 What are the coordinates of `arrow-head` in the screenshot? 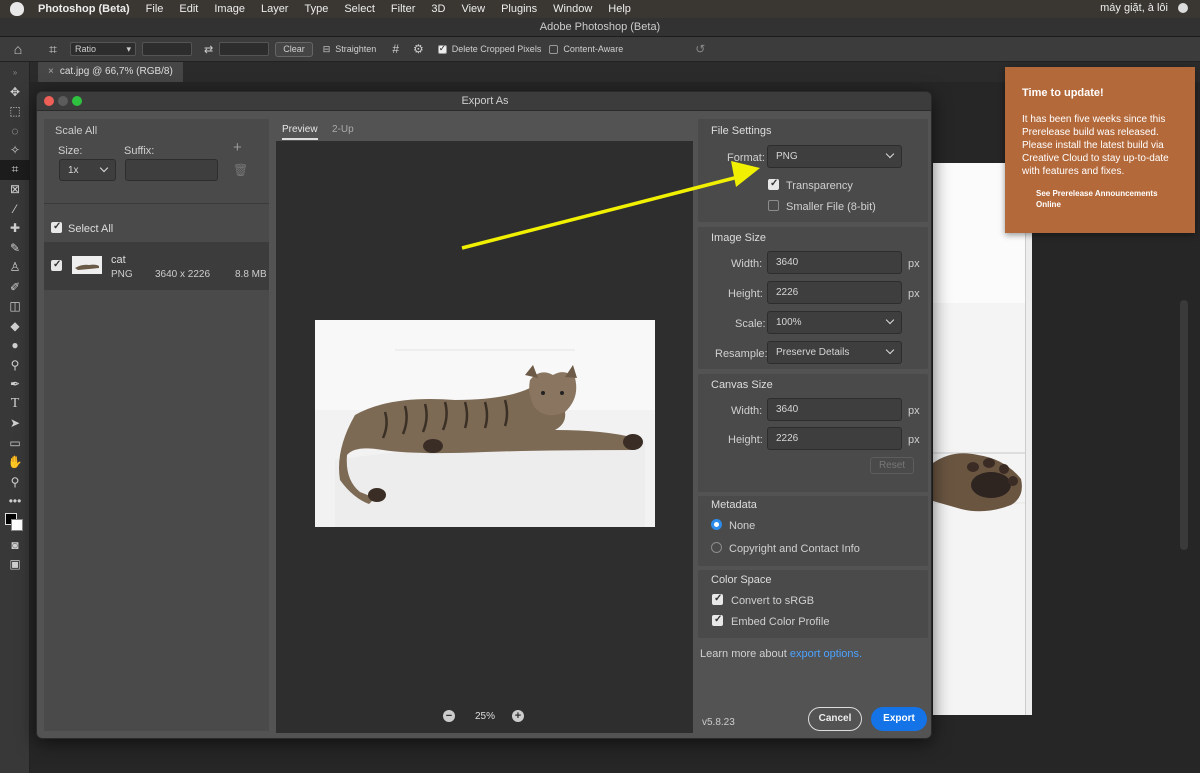 It's located at (745, 174).